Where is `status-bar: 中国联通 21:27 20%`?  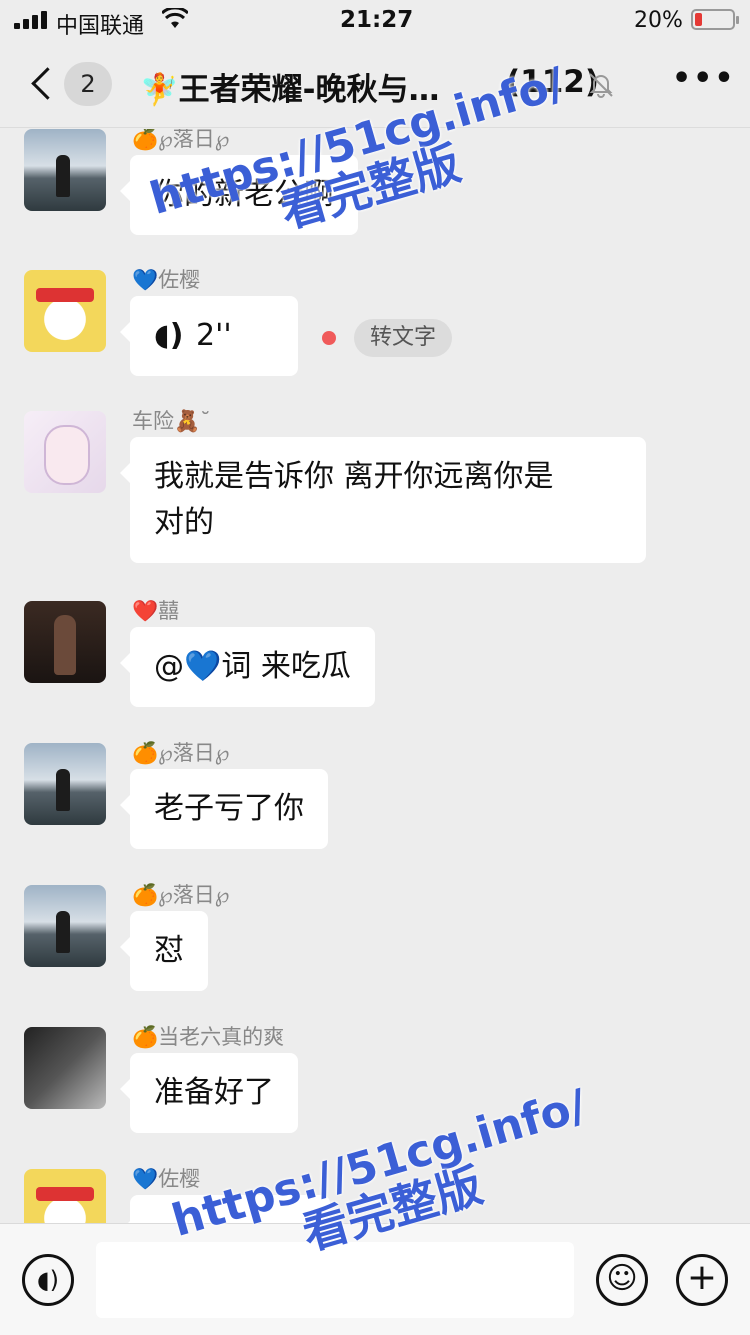 status-bar: 中国联通 21:27 20% is located at coordinates (375, 21).